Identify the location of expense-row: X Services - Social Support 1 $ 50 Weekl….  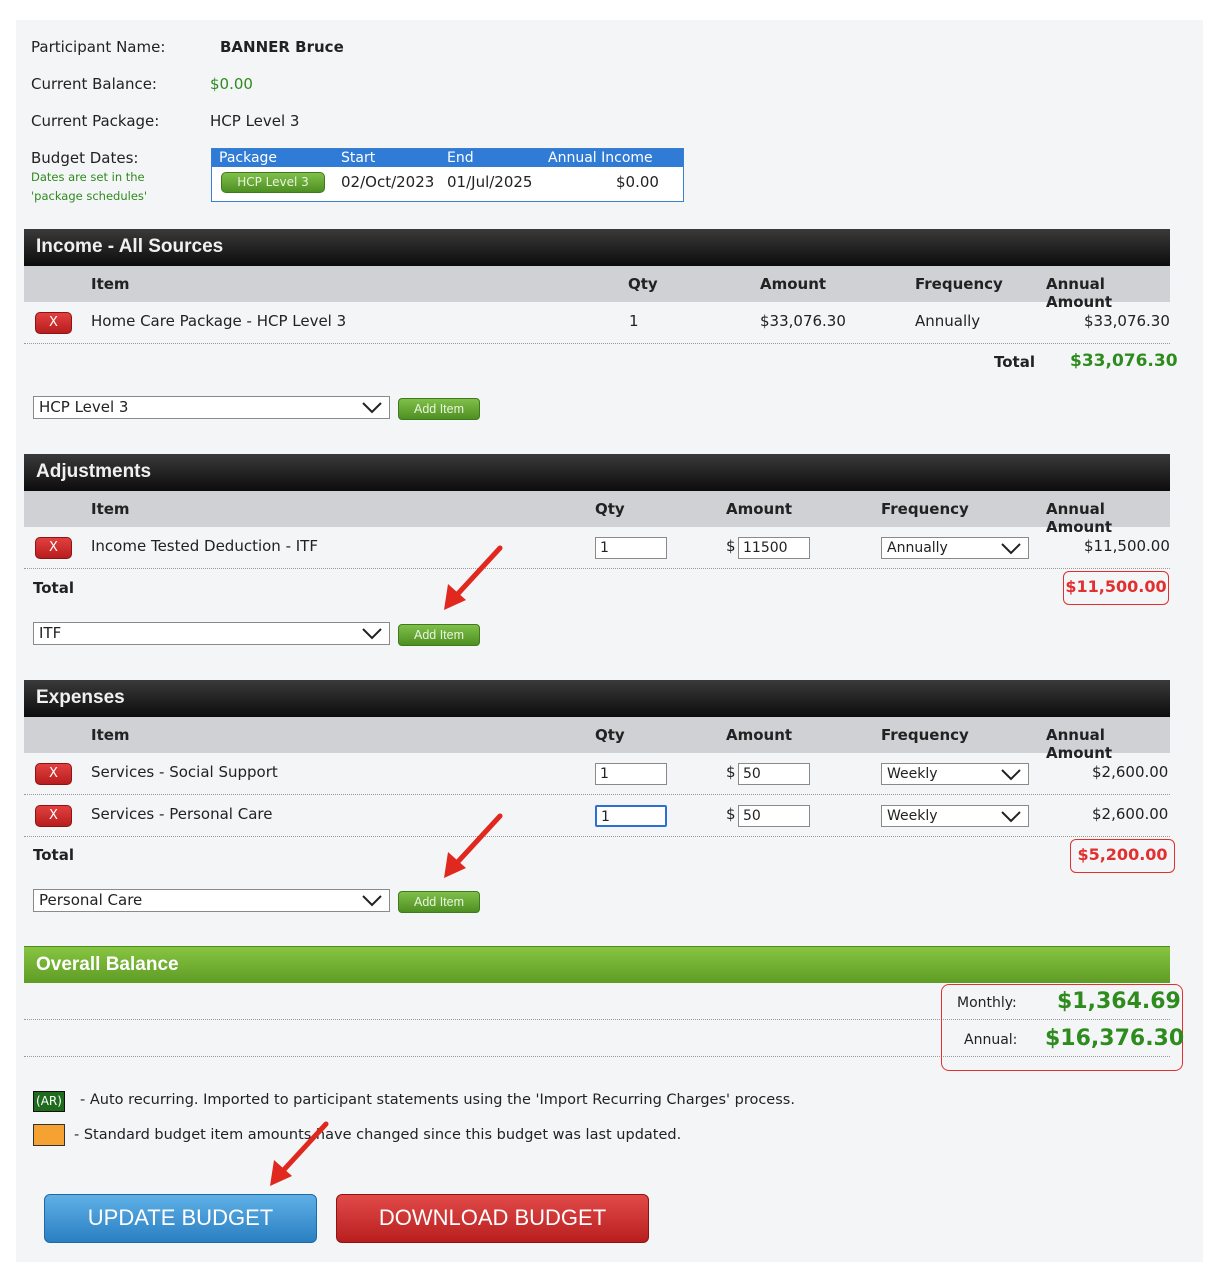
(597, 774).